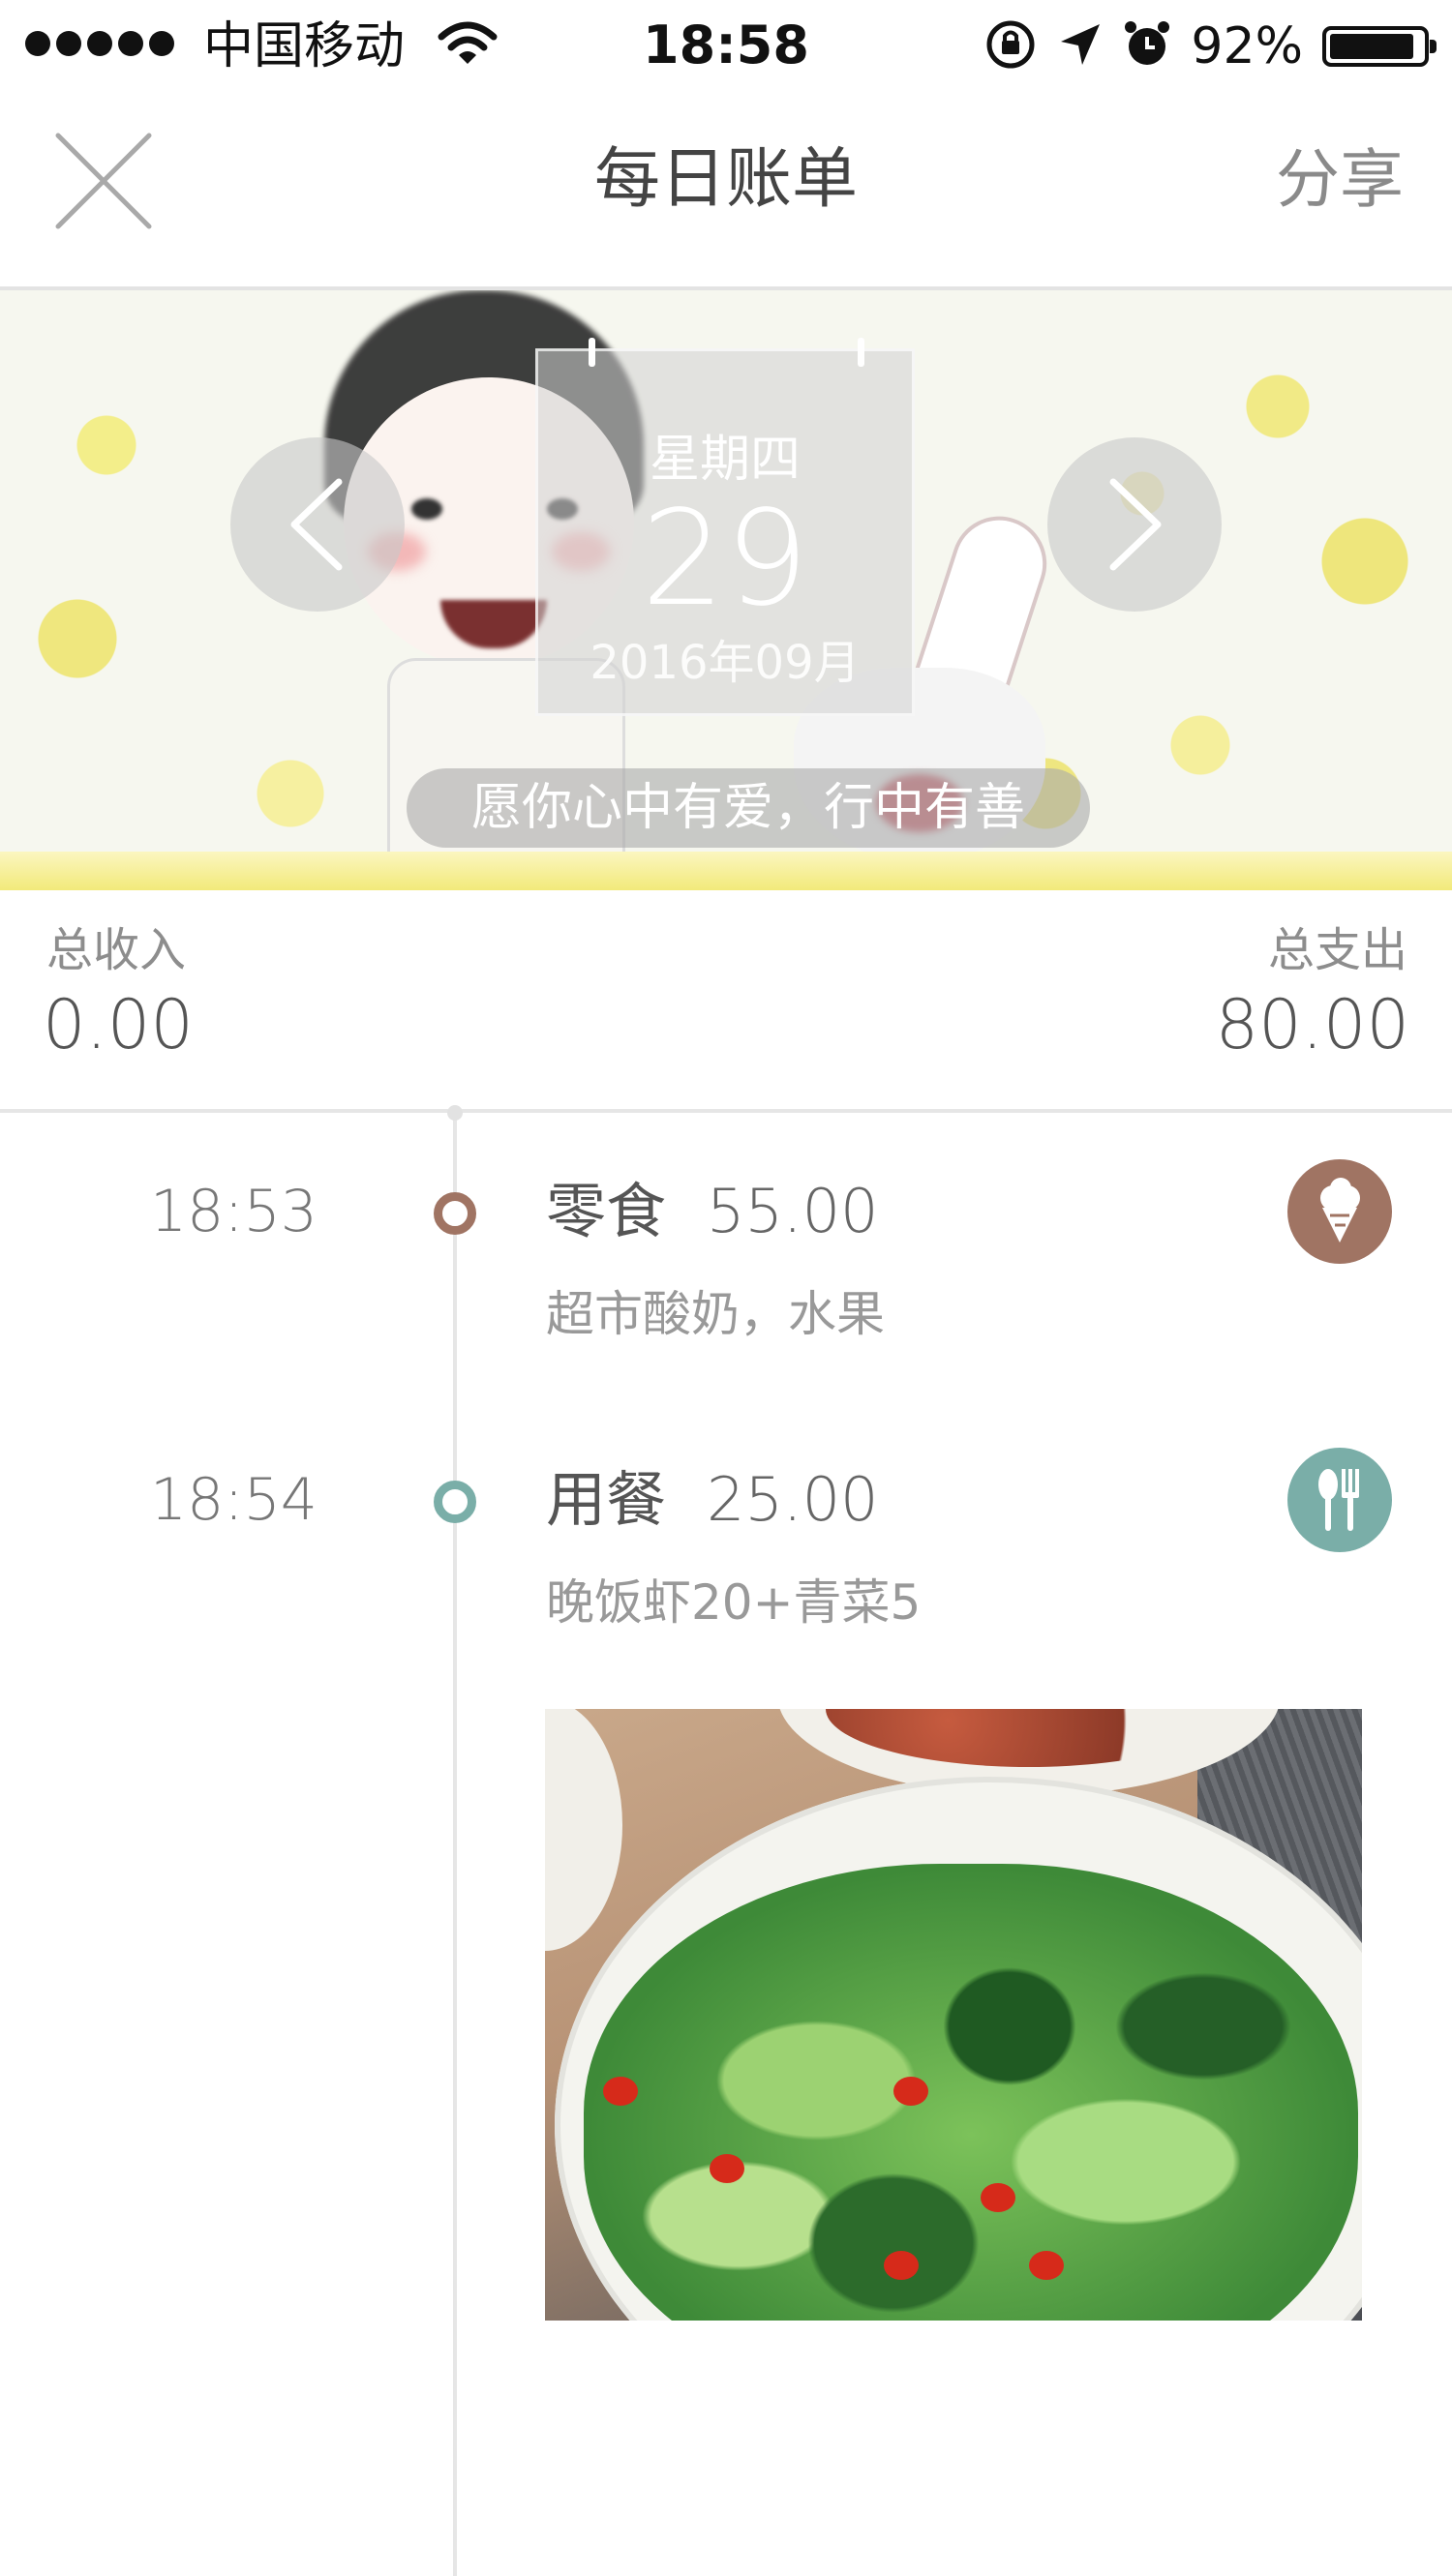  I want to click on calendar-date-card: 星期四 29 2016年09月, so click(725, 527).